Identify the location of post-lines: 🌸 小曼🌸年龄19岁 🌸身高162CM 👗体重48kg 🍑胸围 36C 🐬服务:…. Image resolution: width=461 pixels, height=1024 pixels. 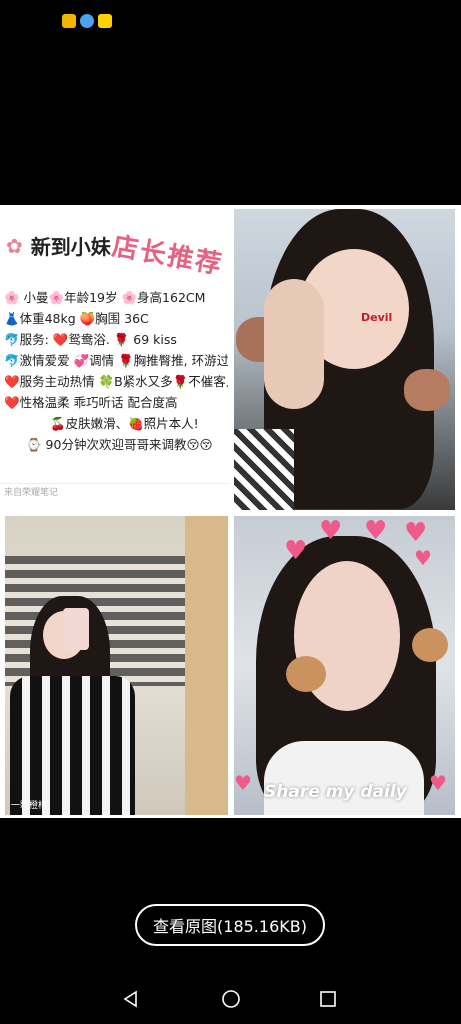
(116, 371).